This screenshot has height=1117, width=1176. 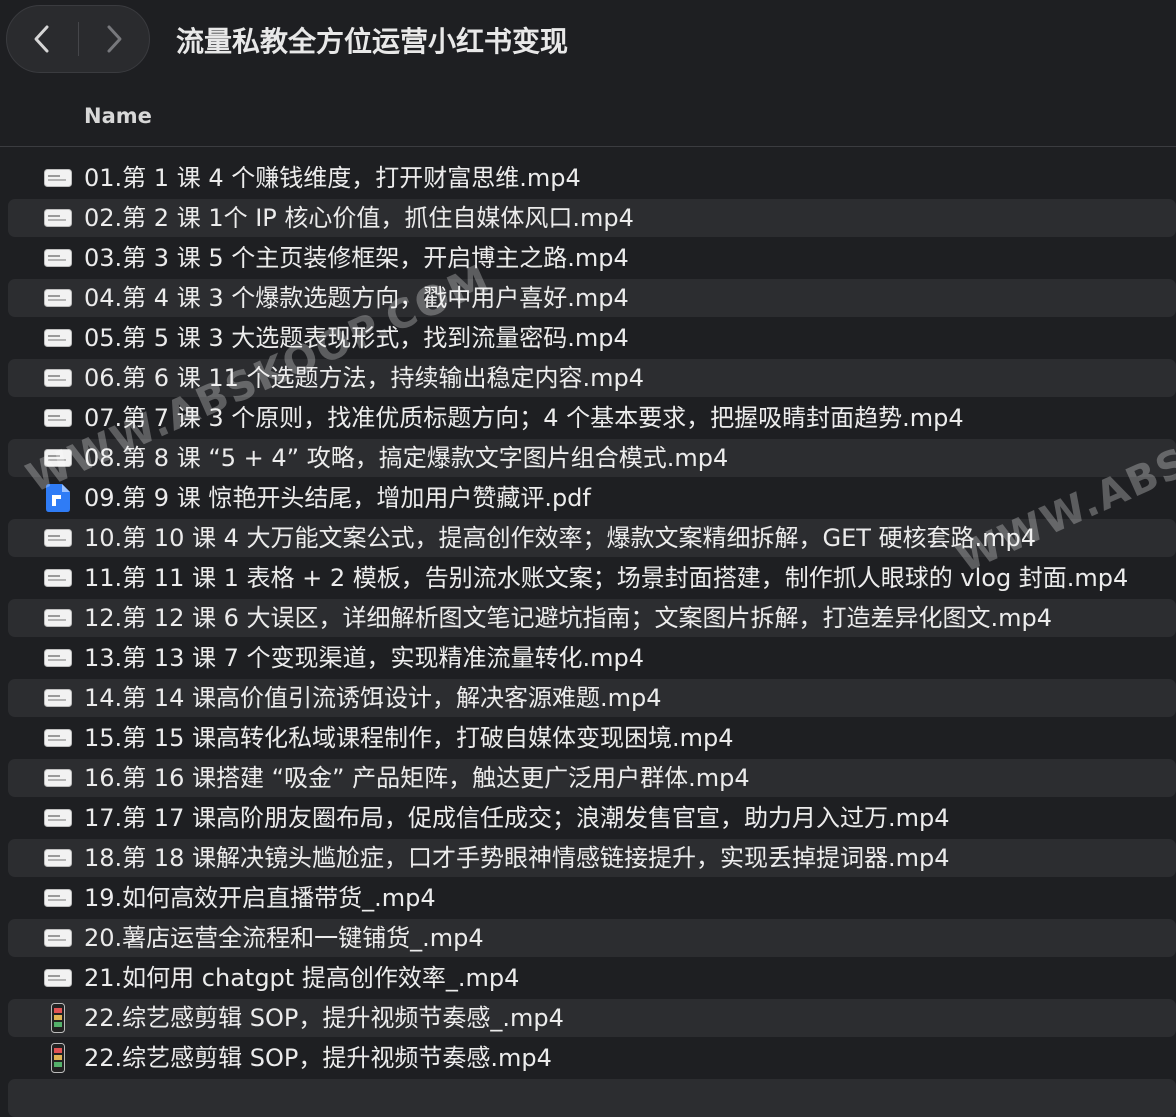 I want to click on file-name: 14.第 14 课高价值引流诱饵设计，解决客源难题.mp4, so click(x=373, y=698).